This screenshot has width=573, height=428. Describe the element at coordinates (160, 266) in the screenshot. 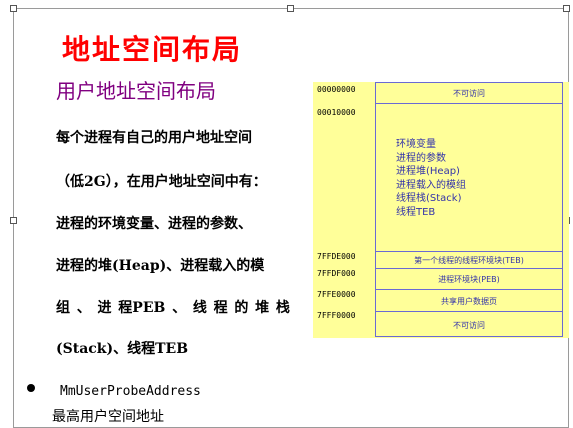

I see `body-line-4: 进程的堆(Heap)、进程载入的模` at that location.